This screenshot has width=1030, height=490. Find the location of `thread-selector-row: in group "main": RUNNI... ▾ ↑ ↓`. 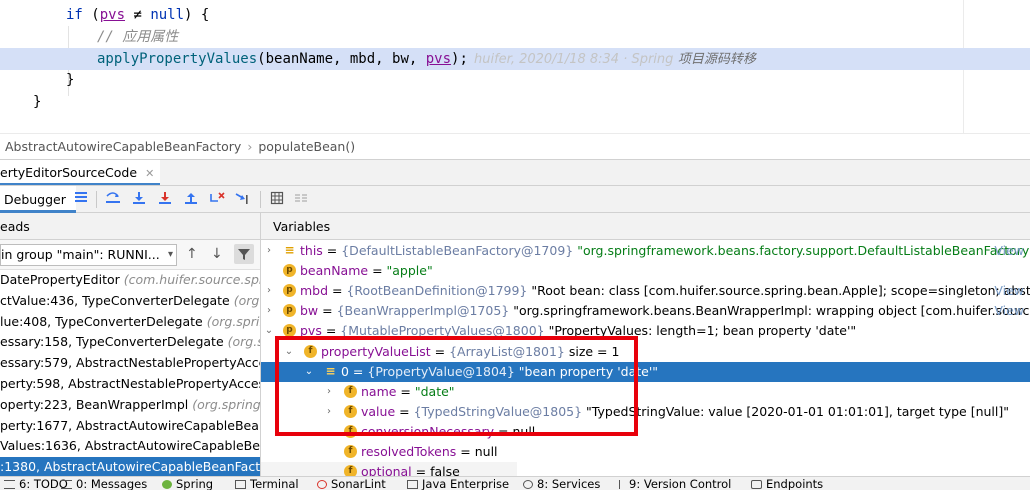

thread-selector-row: in group "main": RUNNI... ▾ ↑ ↓ is located at coordinates (130, 255).